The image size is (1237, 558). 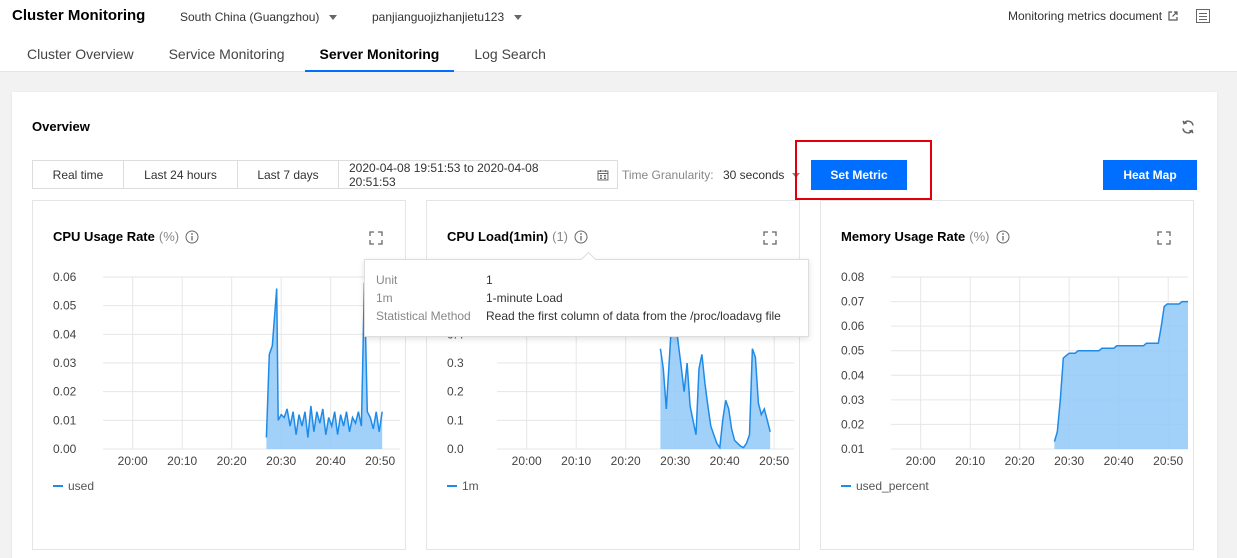 What do you see at coordinates (65, 449) in the screenshot?
I see `y-tick-label: 0.00` at bounding box center [65, 449].